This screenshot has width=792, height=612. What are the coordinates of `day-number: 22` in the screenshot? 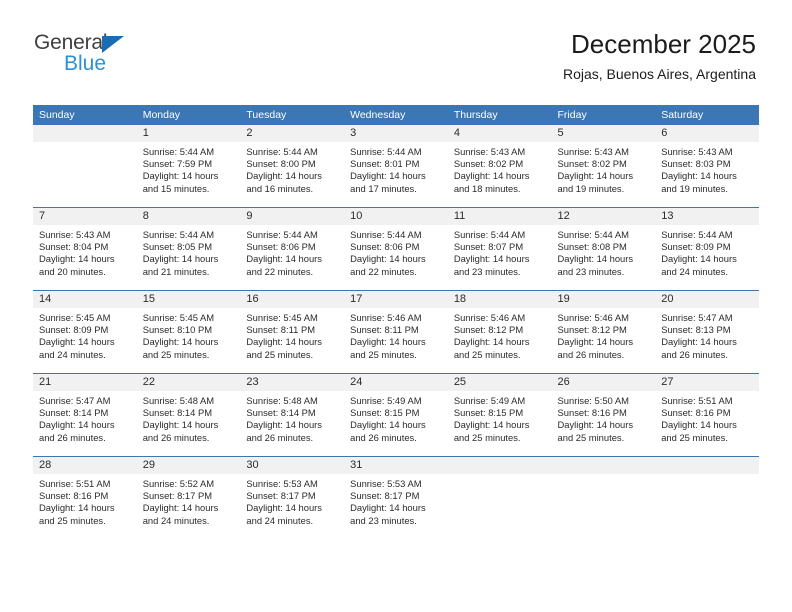 It's located at (188, 382).